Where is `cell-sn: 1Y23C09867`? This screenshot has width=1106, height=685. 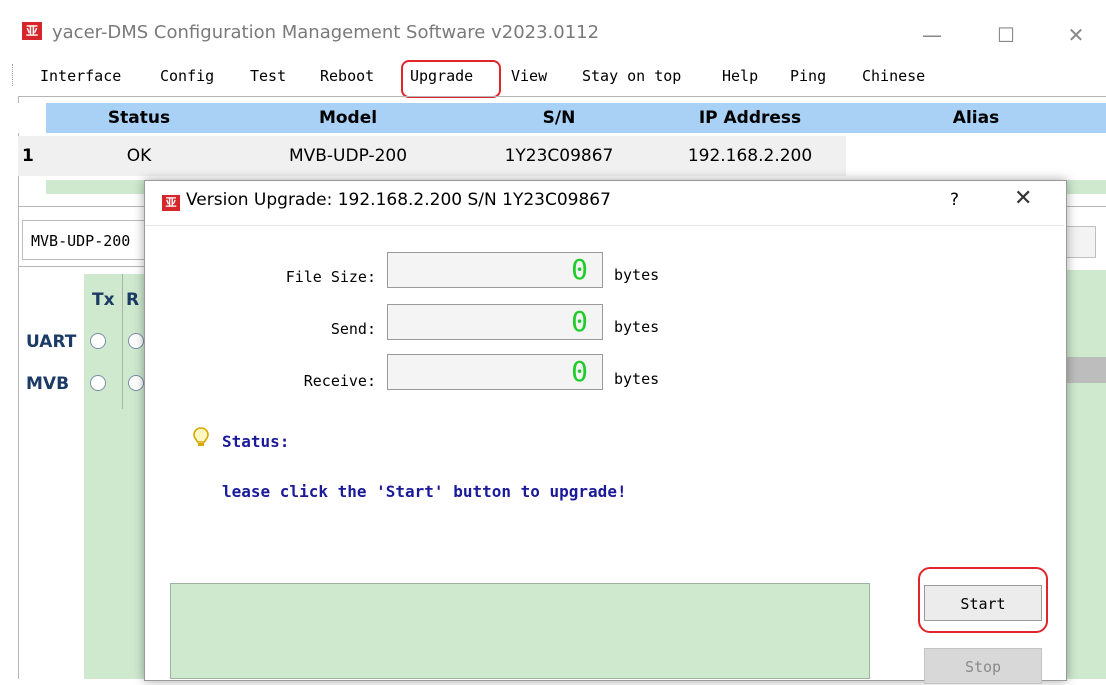 cell-sn: 1Y23C09867 is located at coordinates (559, 156).